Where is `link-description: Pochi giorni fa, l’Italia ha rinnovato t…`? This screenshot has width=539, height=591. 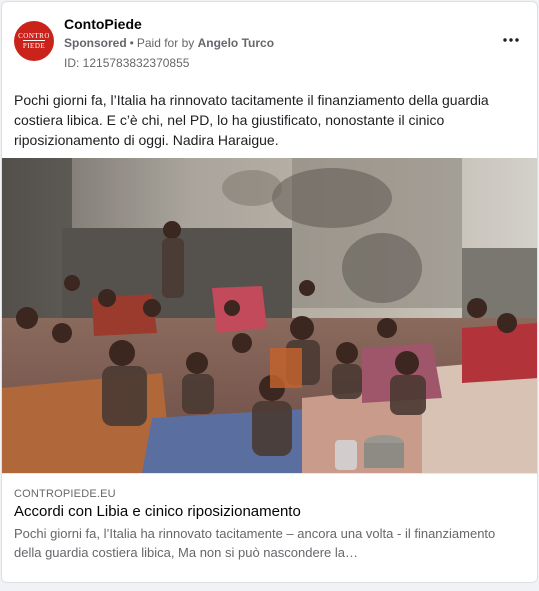
link-description: Pochi giorni fa, l’Italia ha rinnovato t… is located at coordinates (255, 543).